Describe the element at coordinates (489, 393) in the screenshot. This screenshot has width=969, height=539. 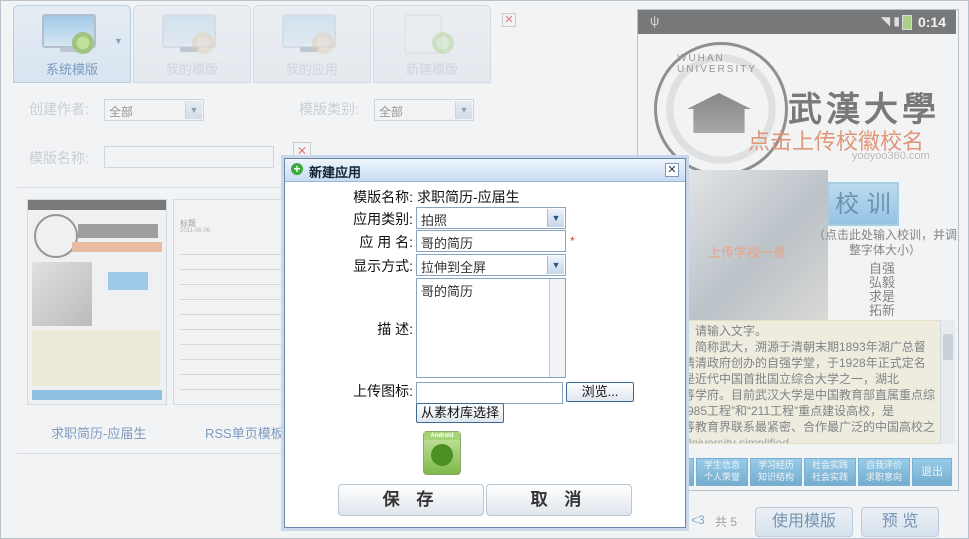
I see `upload-file-input` at that location.